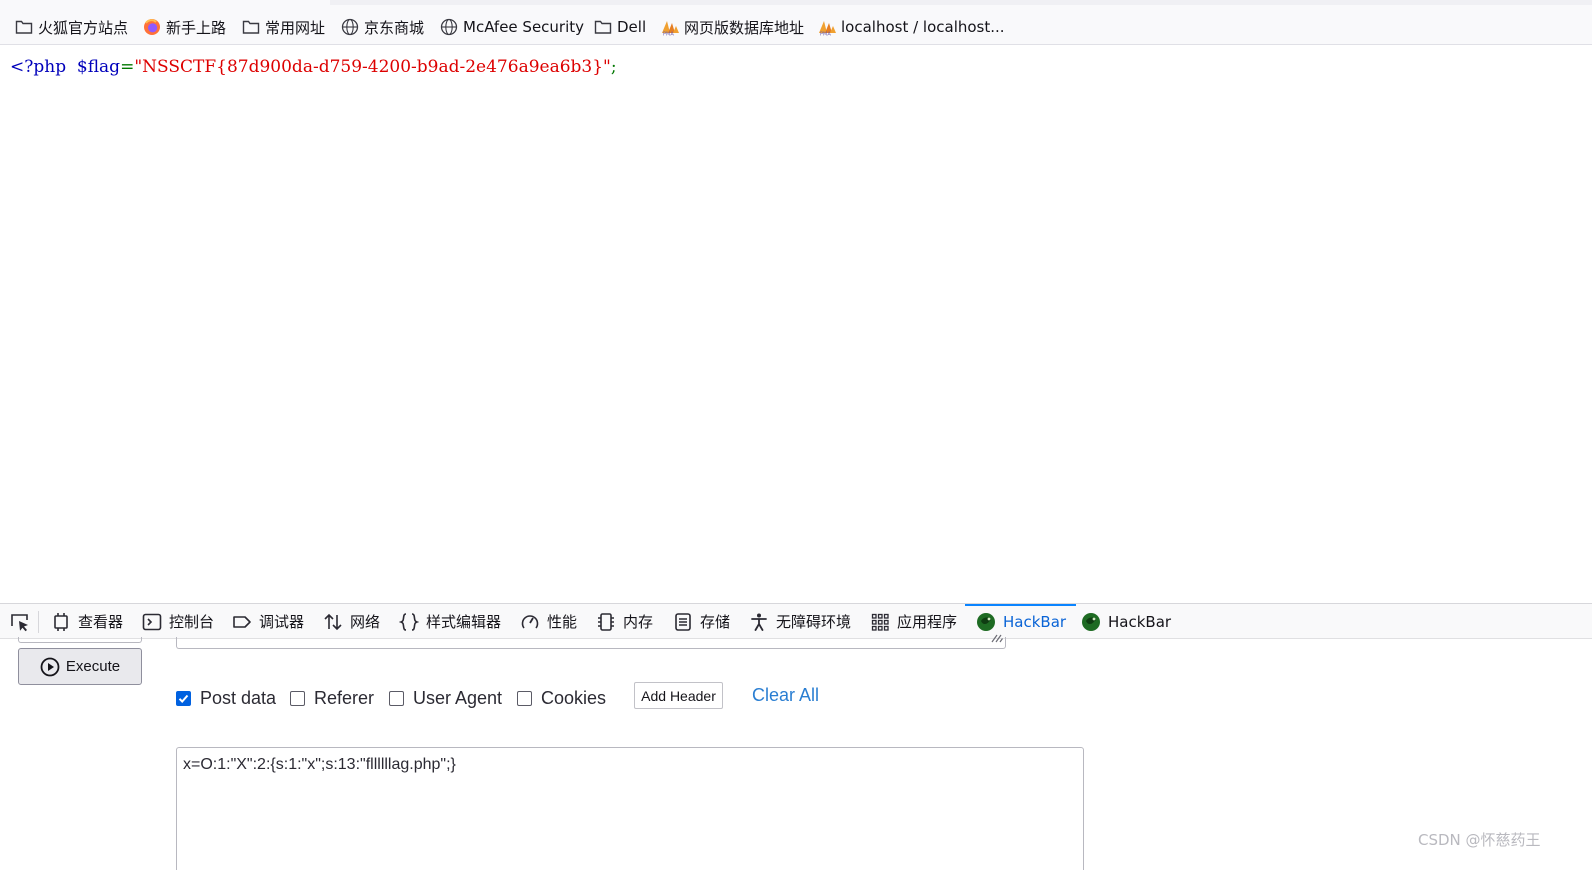 This screenshot has height=870, width=1592. I want to click on execute-button: Execute, so click(80, 666).